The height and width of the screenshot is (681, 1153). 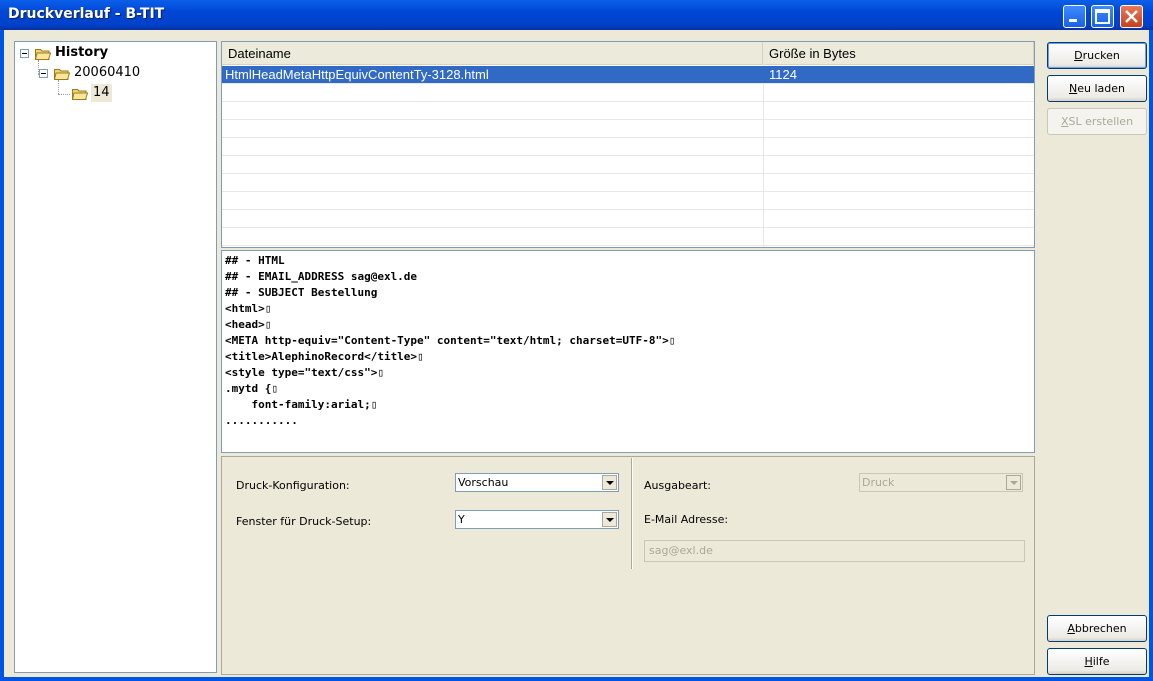 What do you see at coordinates (1101, 88) in the screenshot?
I see `btn-text: eu laden` at bounding box center [1101, 88].